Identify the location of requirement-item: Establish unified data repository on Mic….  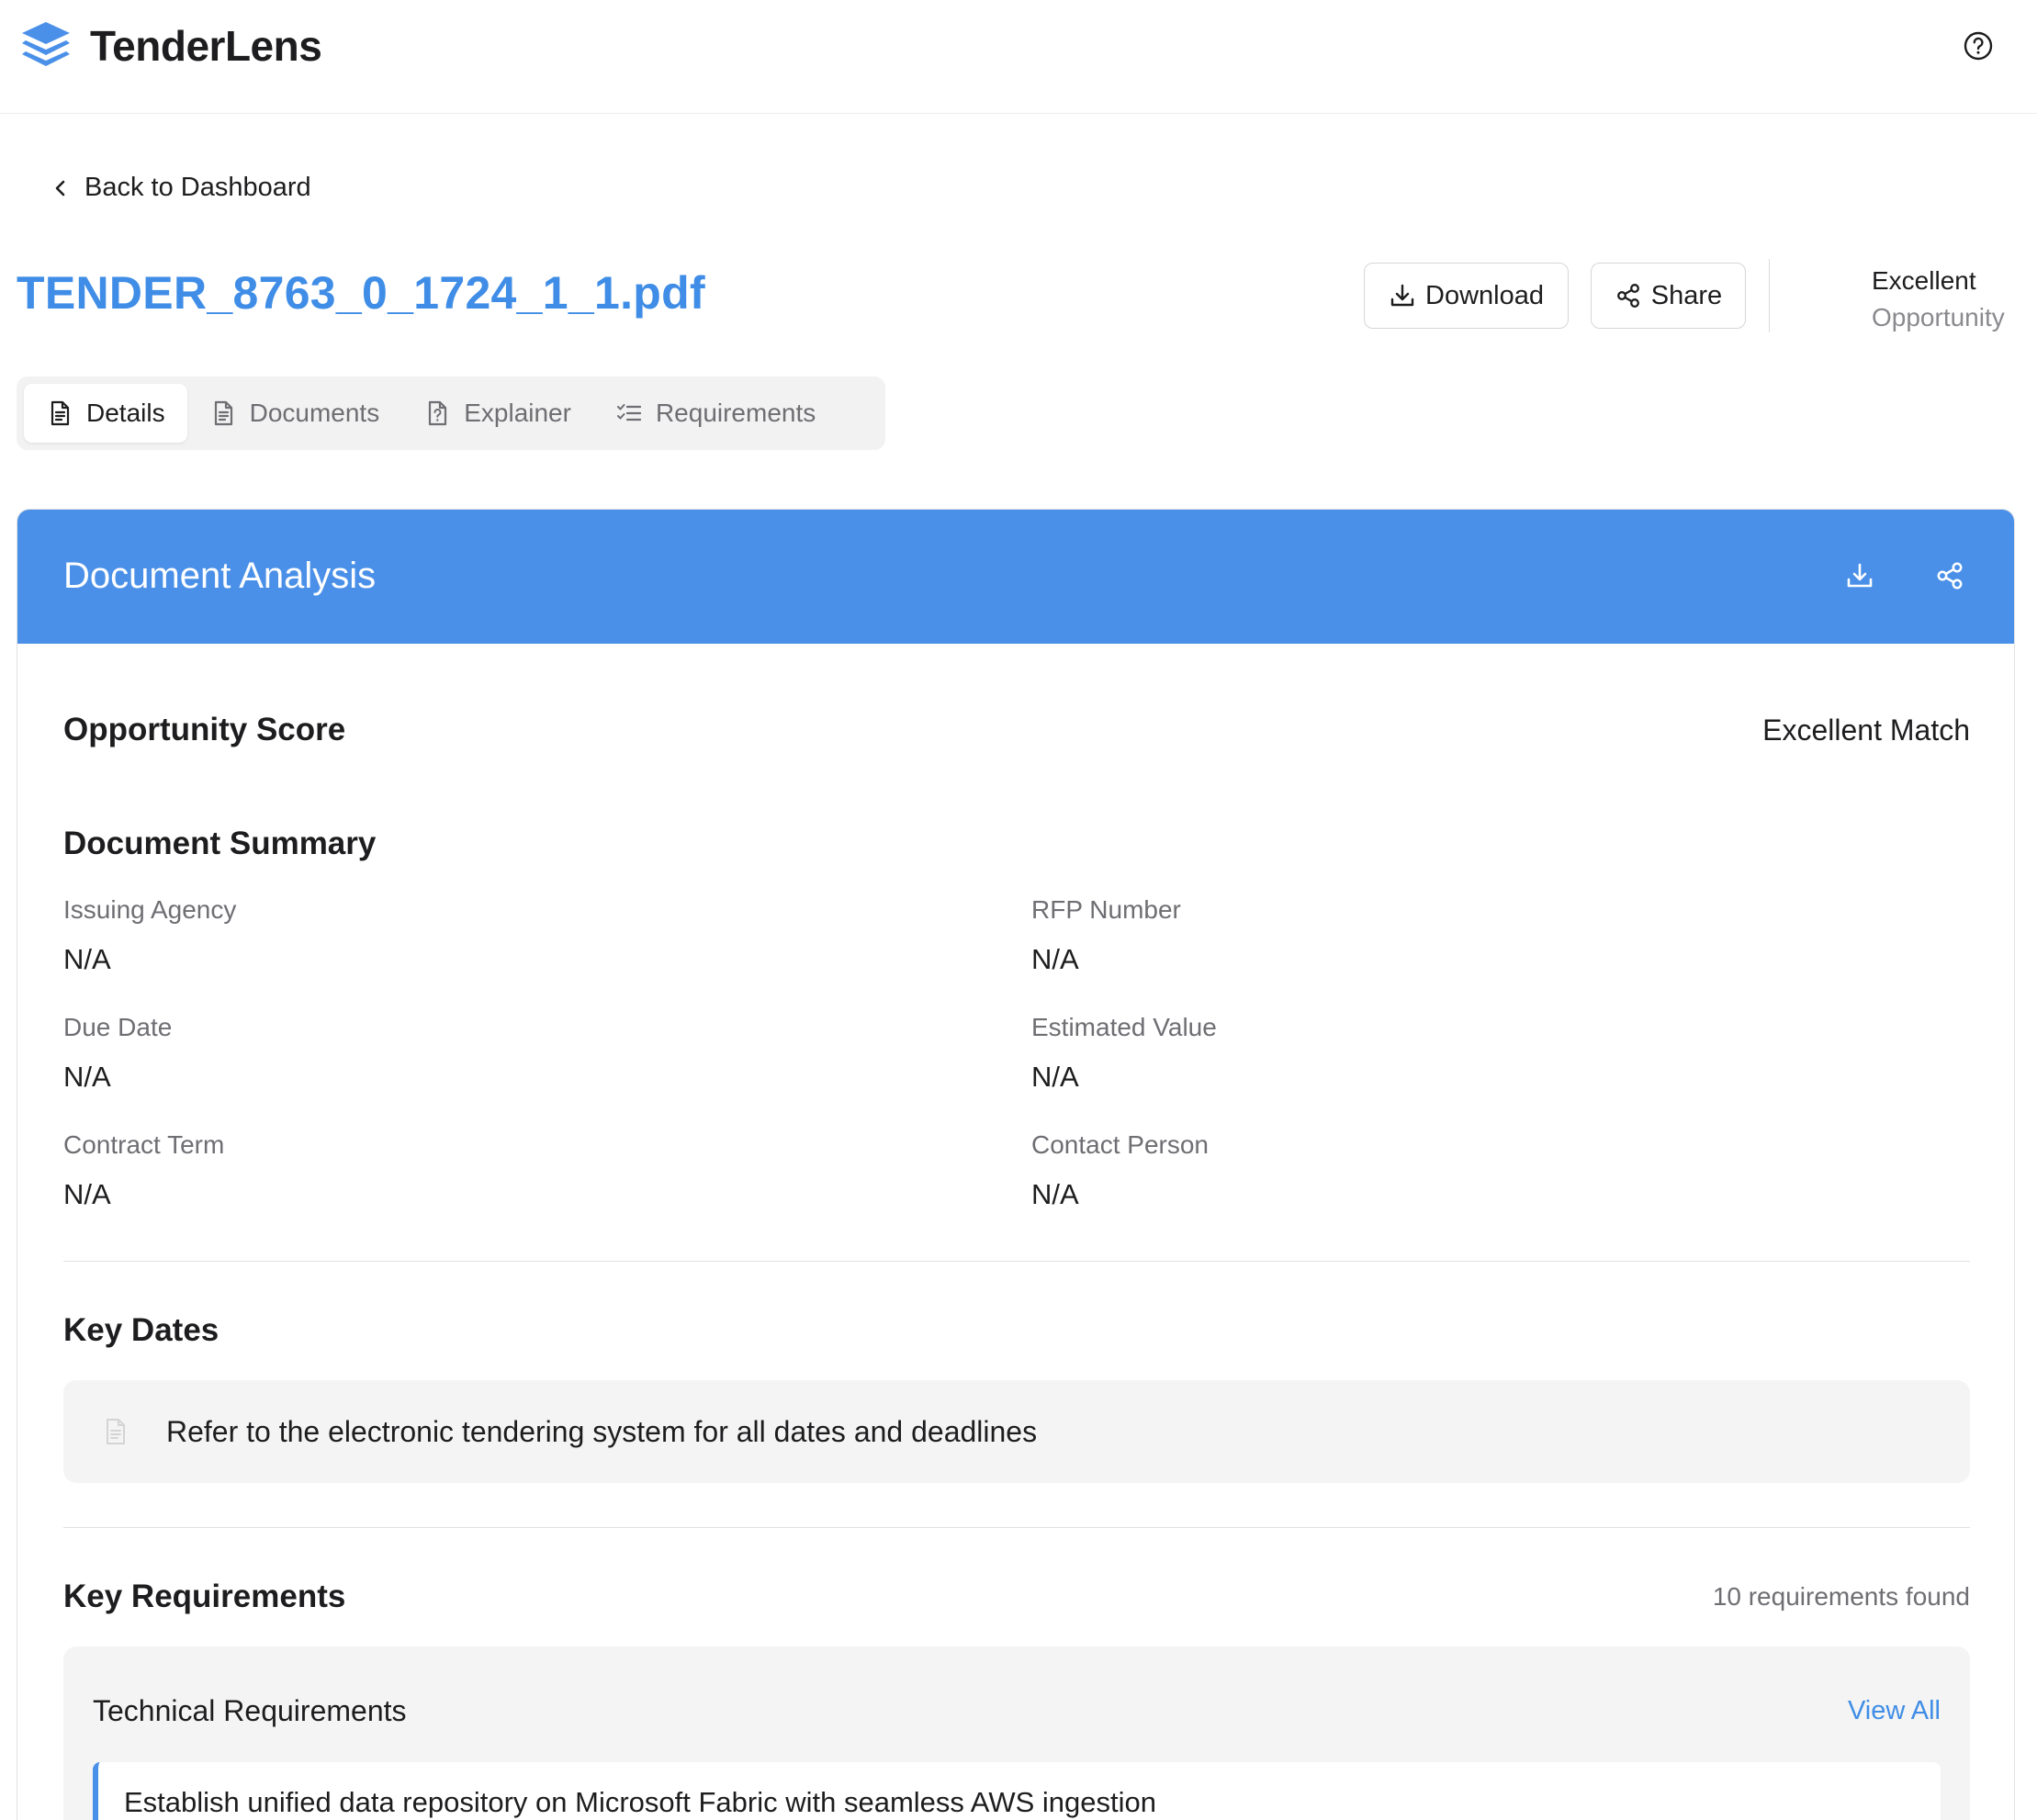
(1017, 1791).